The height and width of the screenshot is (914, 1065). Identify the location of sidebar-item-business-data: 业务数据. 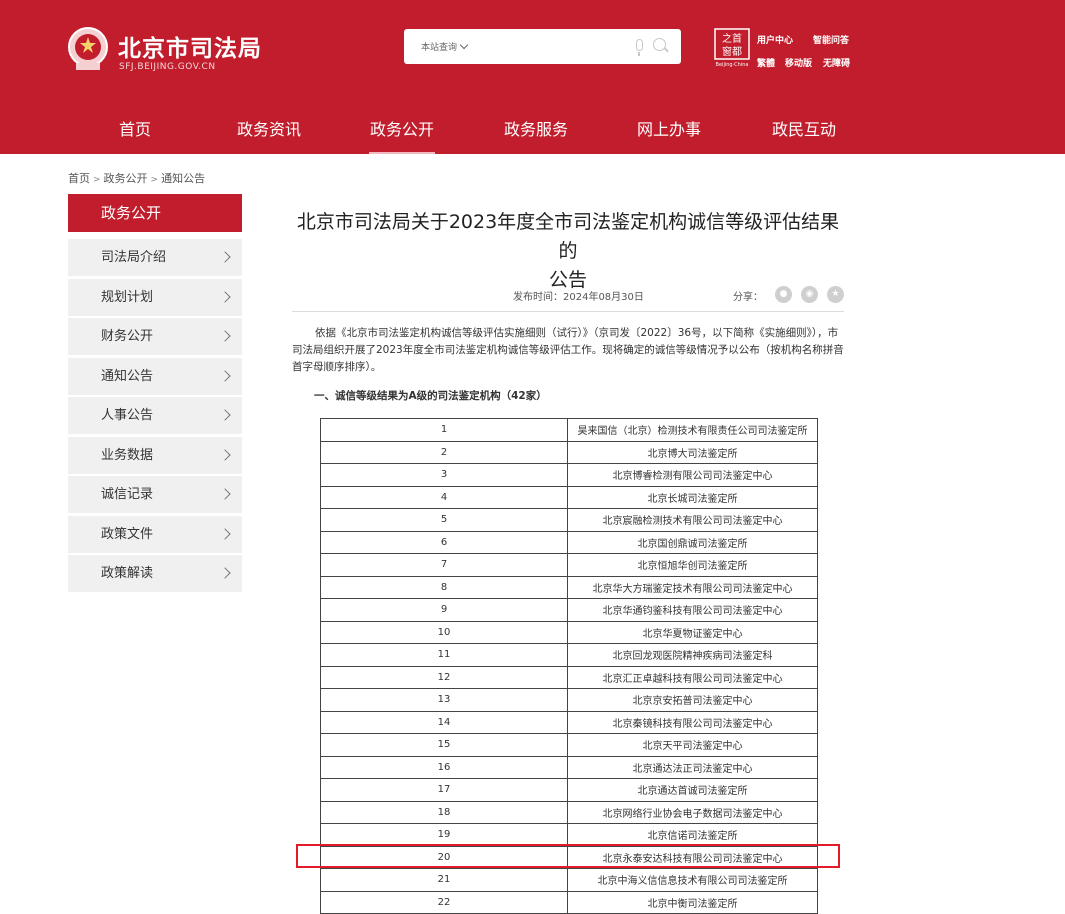
(155, 455).